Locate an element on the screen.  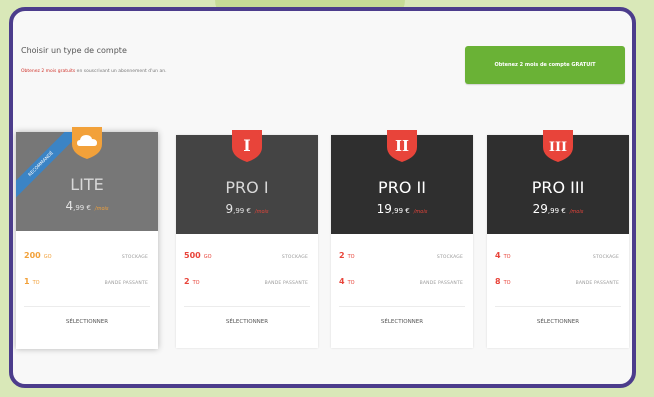
plan-price: 19,99 €/mois is located at coordinates (402, 209).